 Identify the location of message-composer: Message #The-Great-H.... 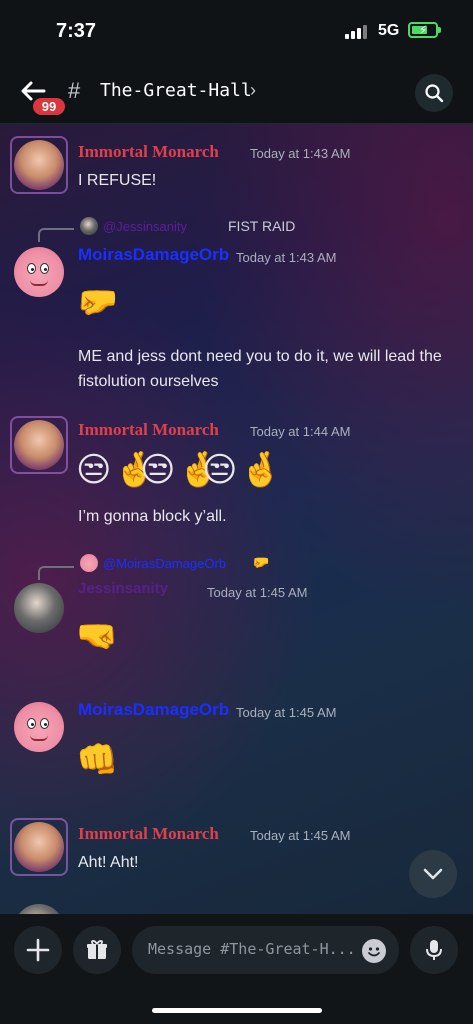
(236, 969).